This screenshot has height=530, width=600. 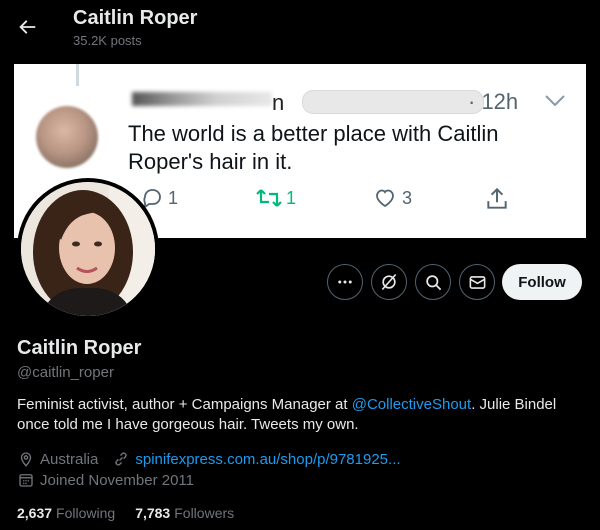 I want to click on search-icon, so click(x=433, y=282).